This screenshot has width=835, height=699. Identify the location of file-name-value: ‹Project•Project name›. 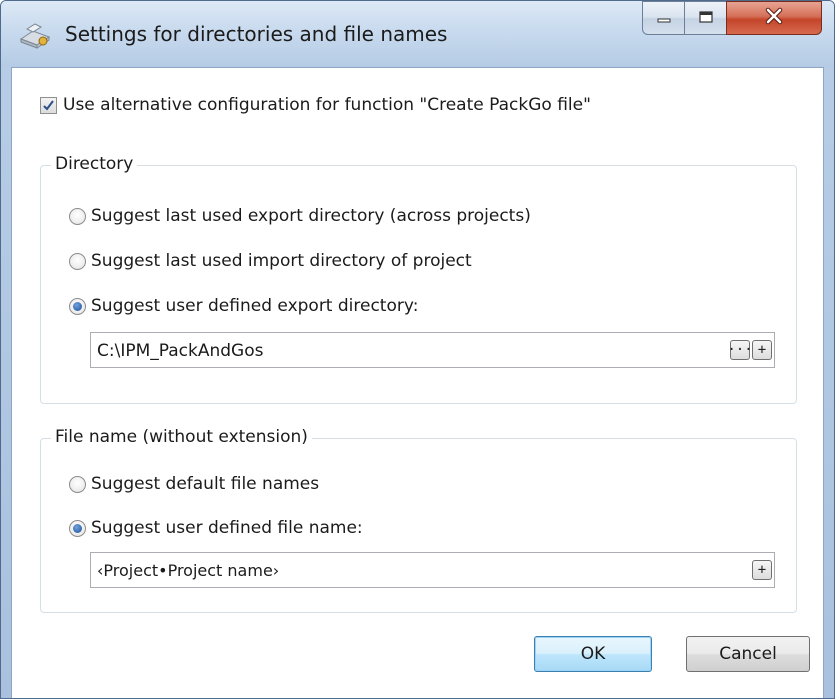
(188, 570).